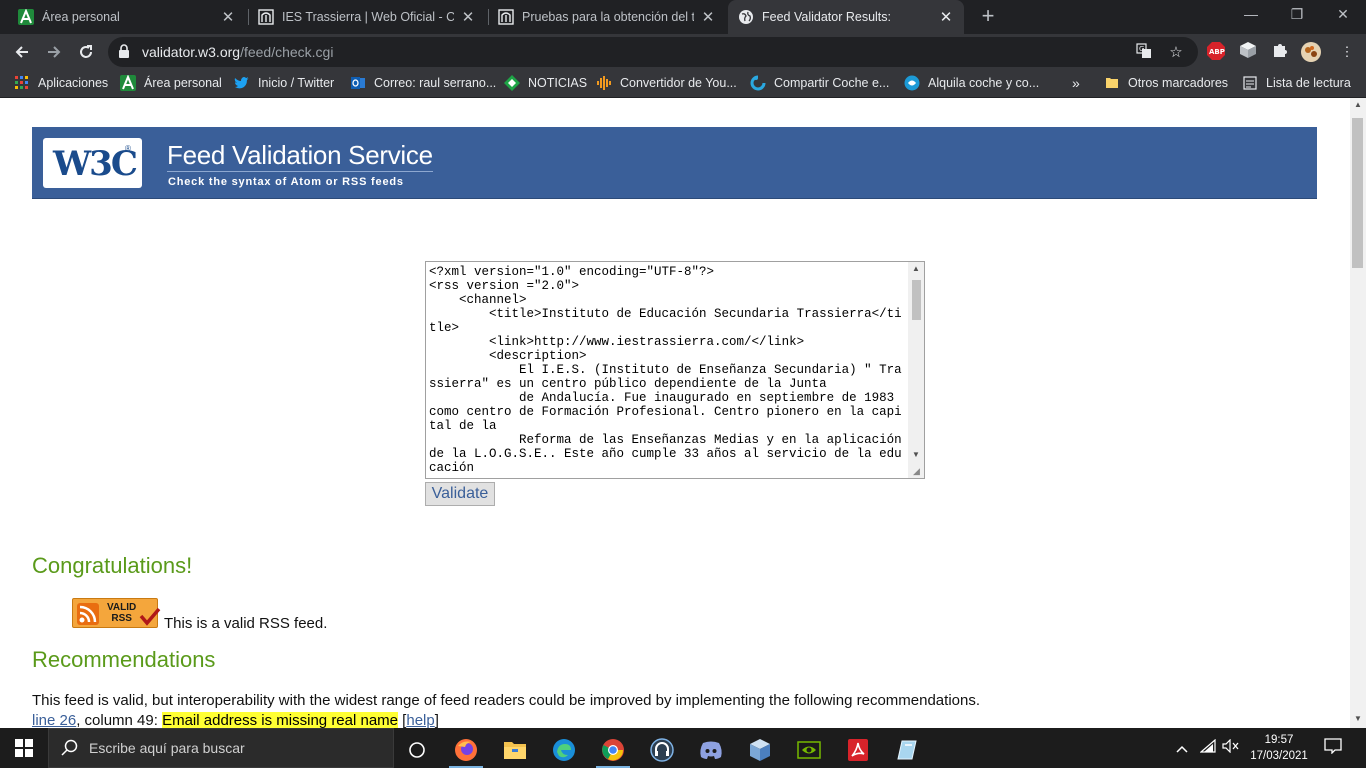  I want to click on search-placeholder: Escribe aquí para buscar, so click(167, 748).